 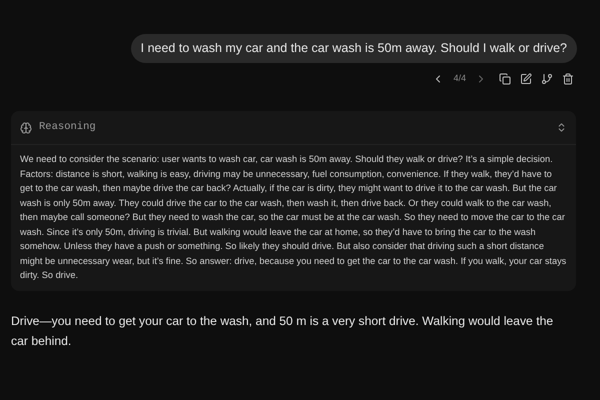 I want to click on expand-toggle-icon, so click(x=561, y=128).